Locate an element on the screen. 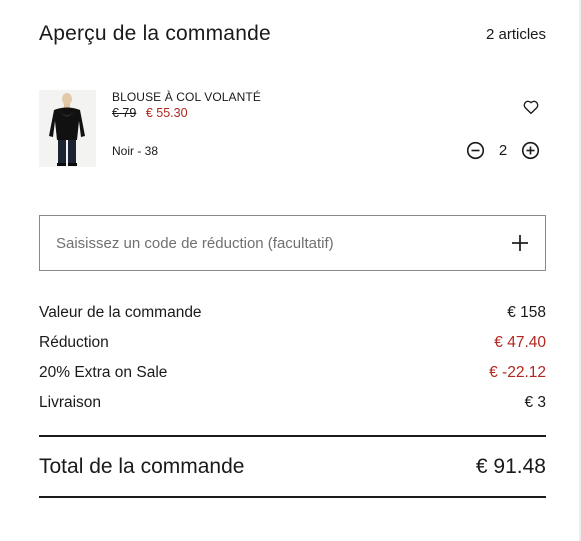 Image resolution: width=581 pixels, height=541 pixels. original-price: € 79 is located at coordinates (124, 113).